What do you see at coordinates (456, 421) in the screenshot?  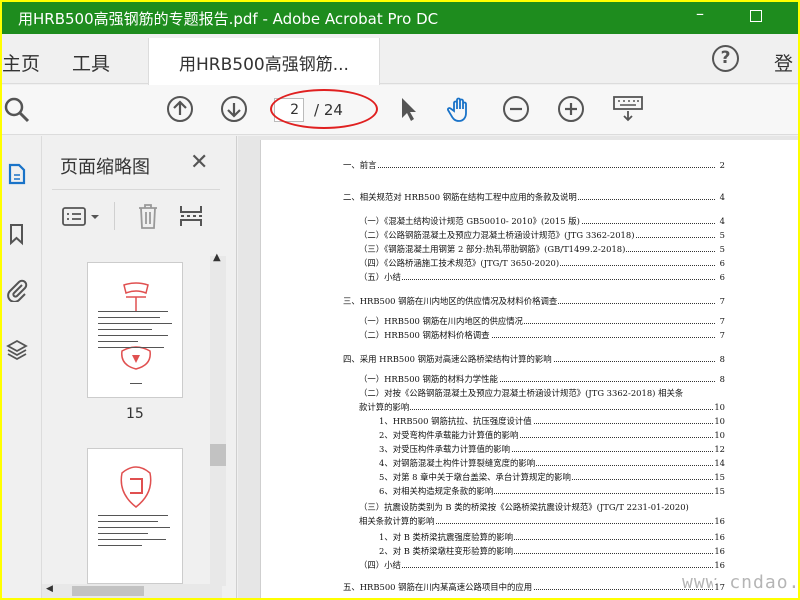 I see `toc-entry-title: 1、HRB500 钢筋抗拉、抗压强度设计值` at bounding box center [456, 421].